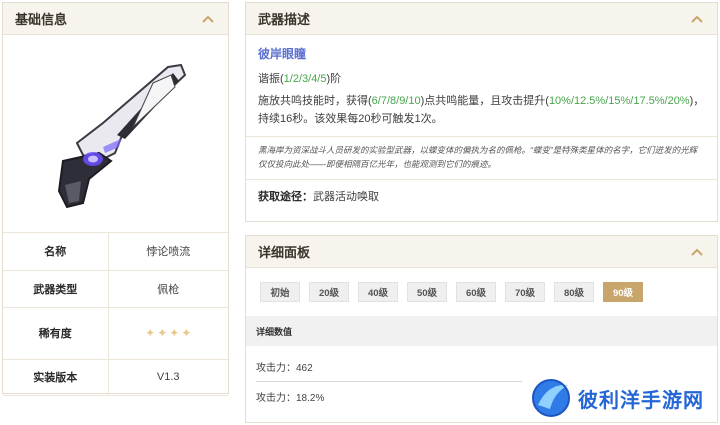 The height and width of the screenshot is (425, 720). What do you see at coordinates (315, 101) in the screenshot?
I see `skill-text-1: 施放共鸣技能时，获得(` at bounding box center [315, 101].